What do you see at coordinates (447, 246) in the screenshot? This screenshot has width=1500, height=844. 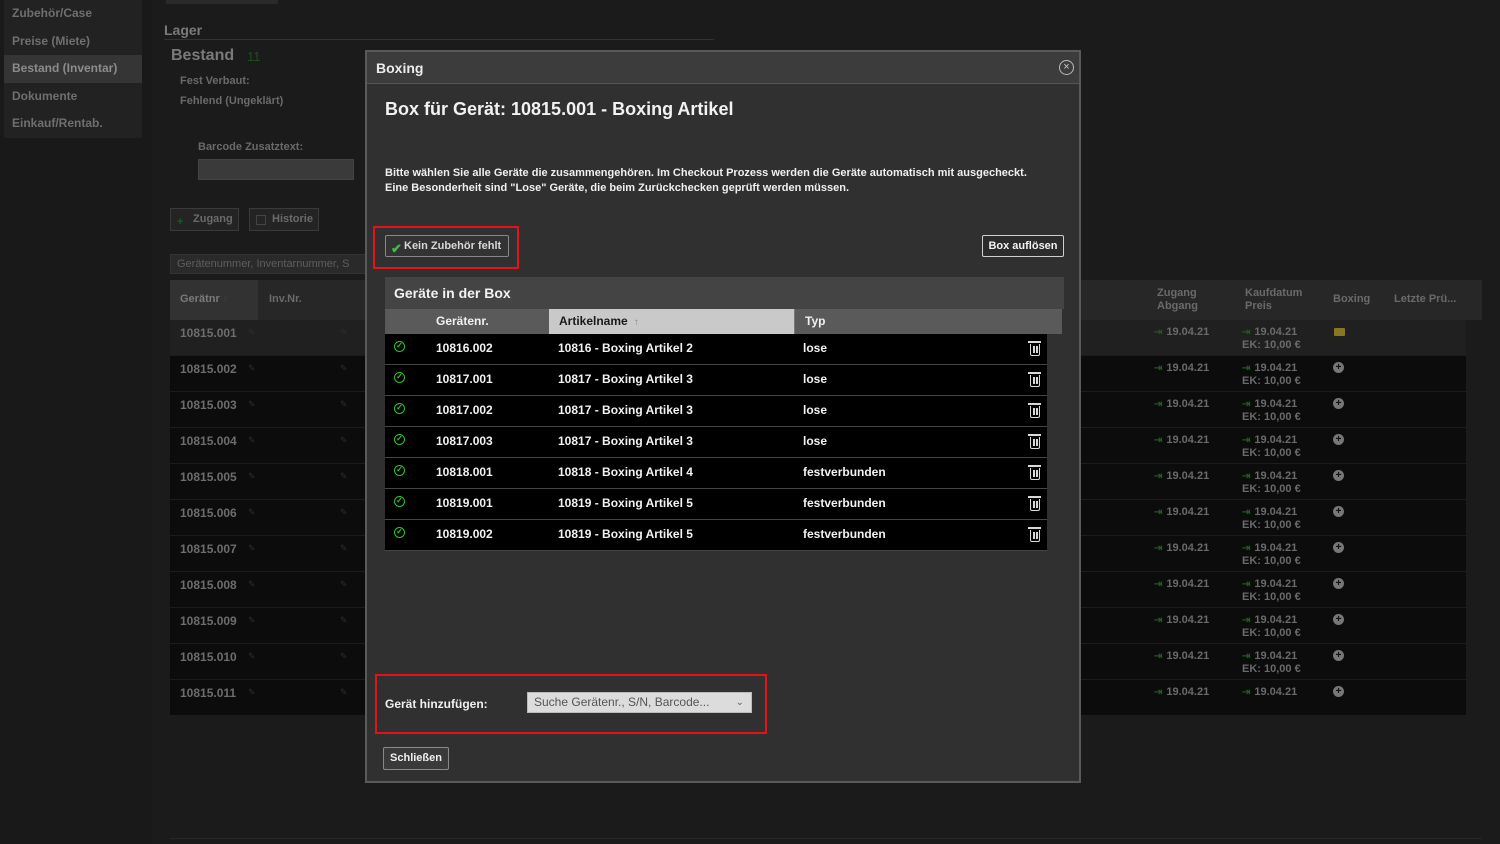 I see `kein-zubehoer-button: ✔ Kein Zubehör fehlt` at bounding box center [447, 246].